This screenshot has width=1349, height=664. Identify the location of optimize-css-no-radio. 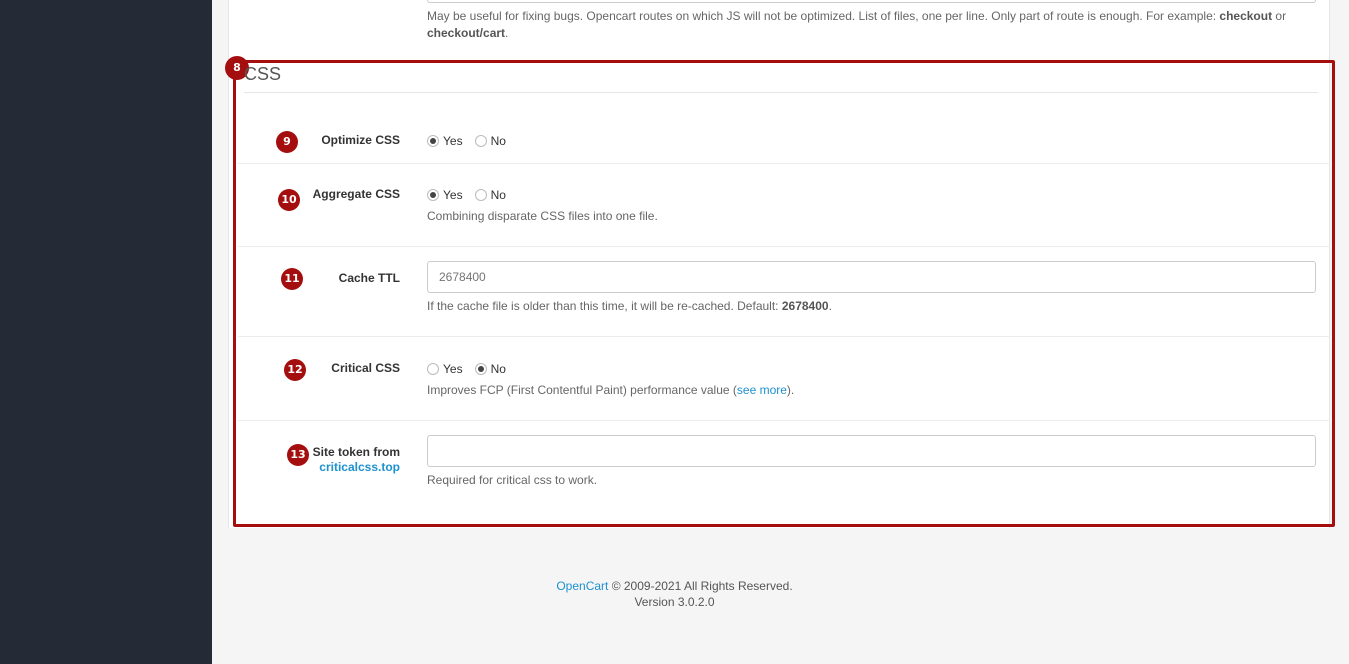
(480, 141).